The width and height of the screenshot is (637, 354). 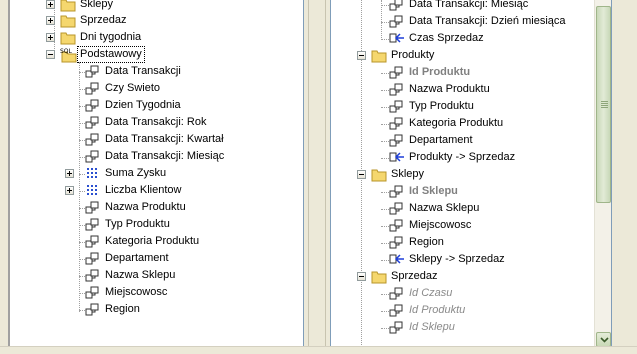 What do you see at coordinates (66, 51) in the screenshot?
I see `svg-text: SQL` at bounding box center [66, 51].